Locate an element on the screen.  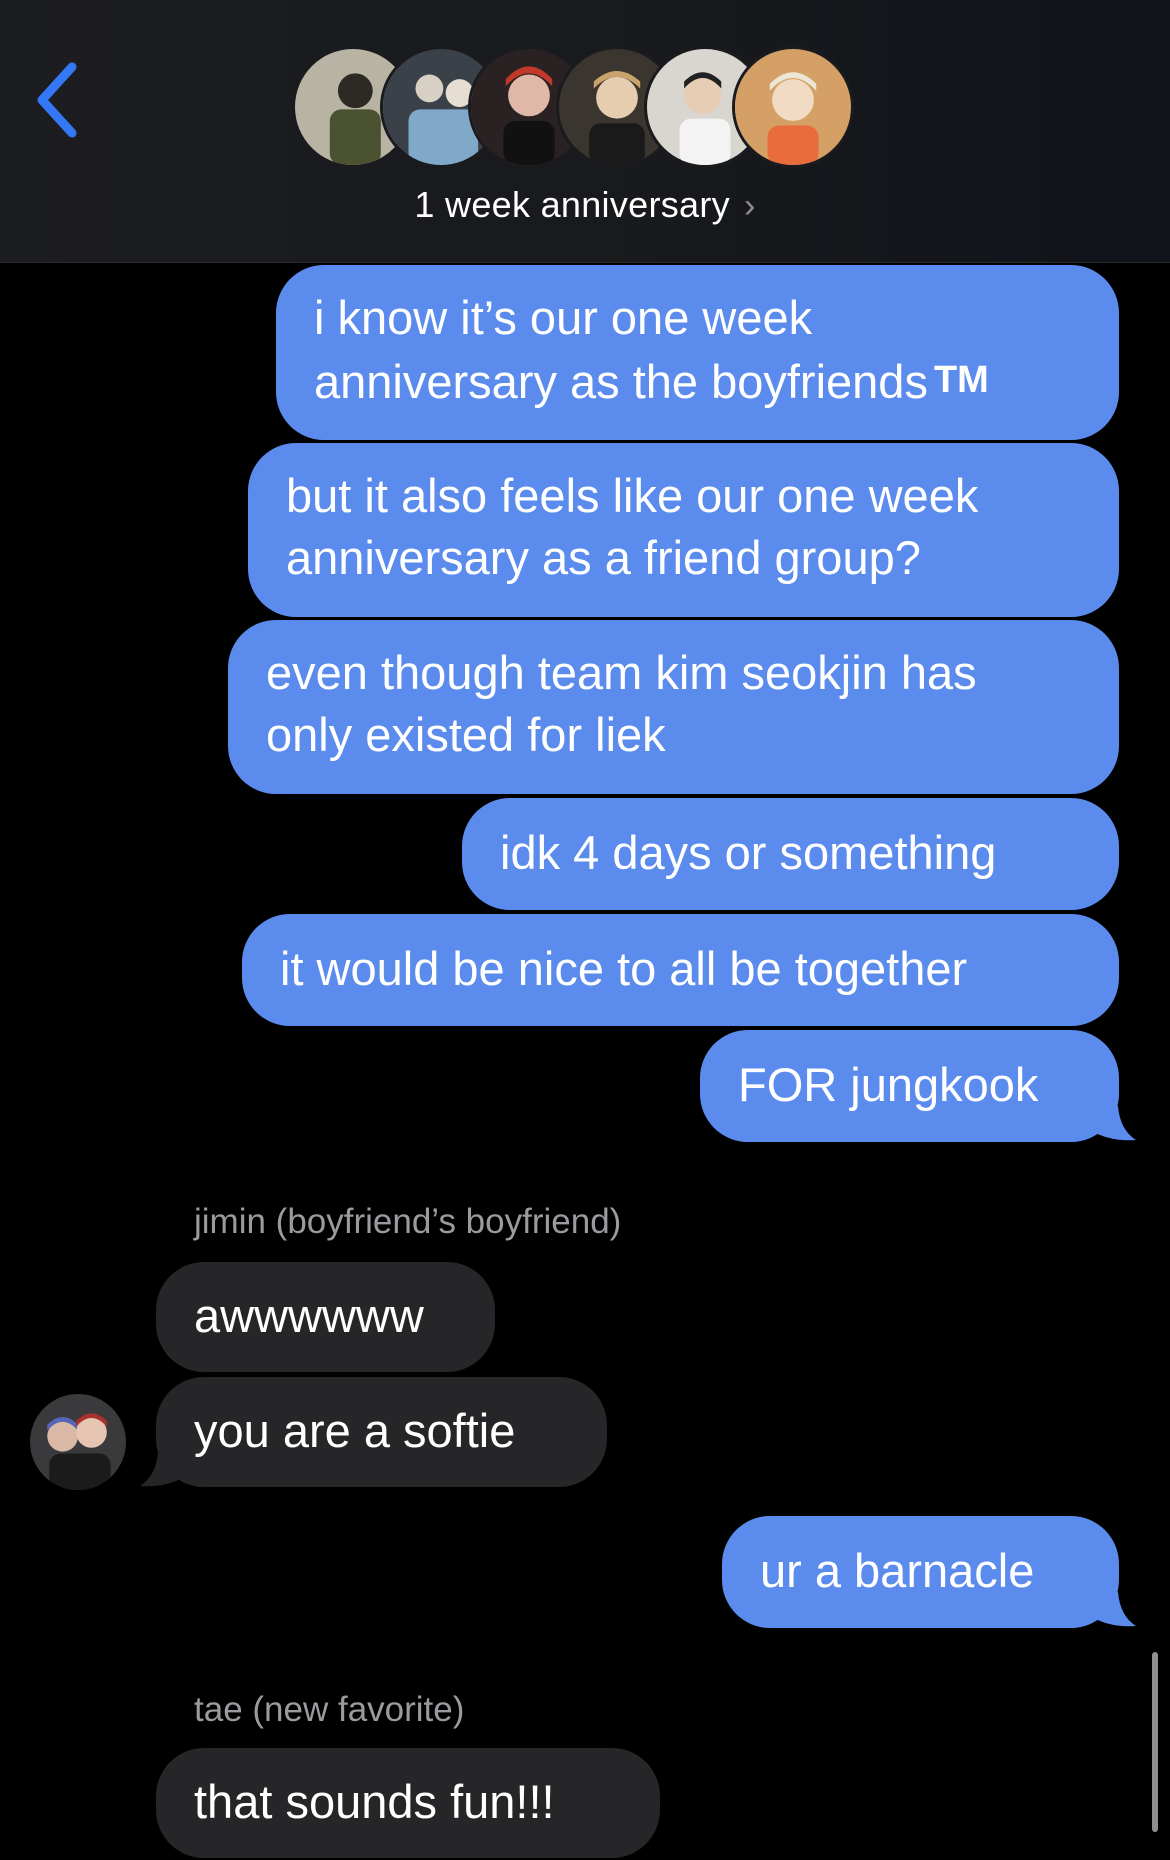
message-text: you are a softie is located at coordinates (355, 1430).